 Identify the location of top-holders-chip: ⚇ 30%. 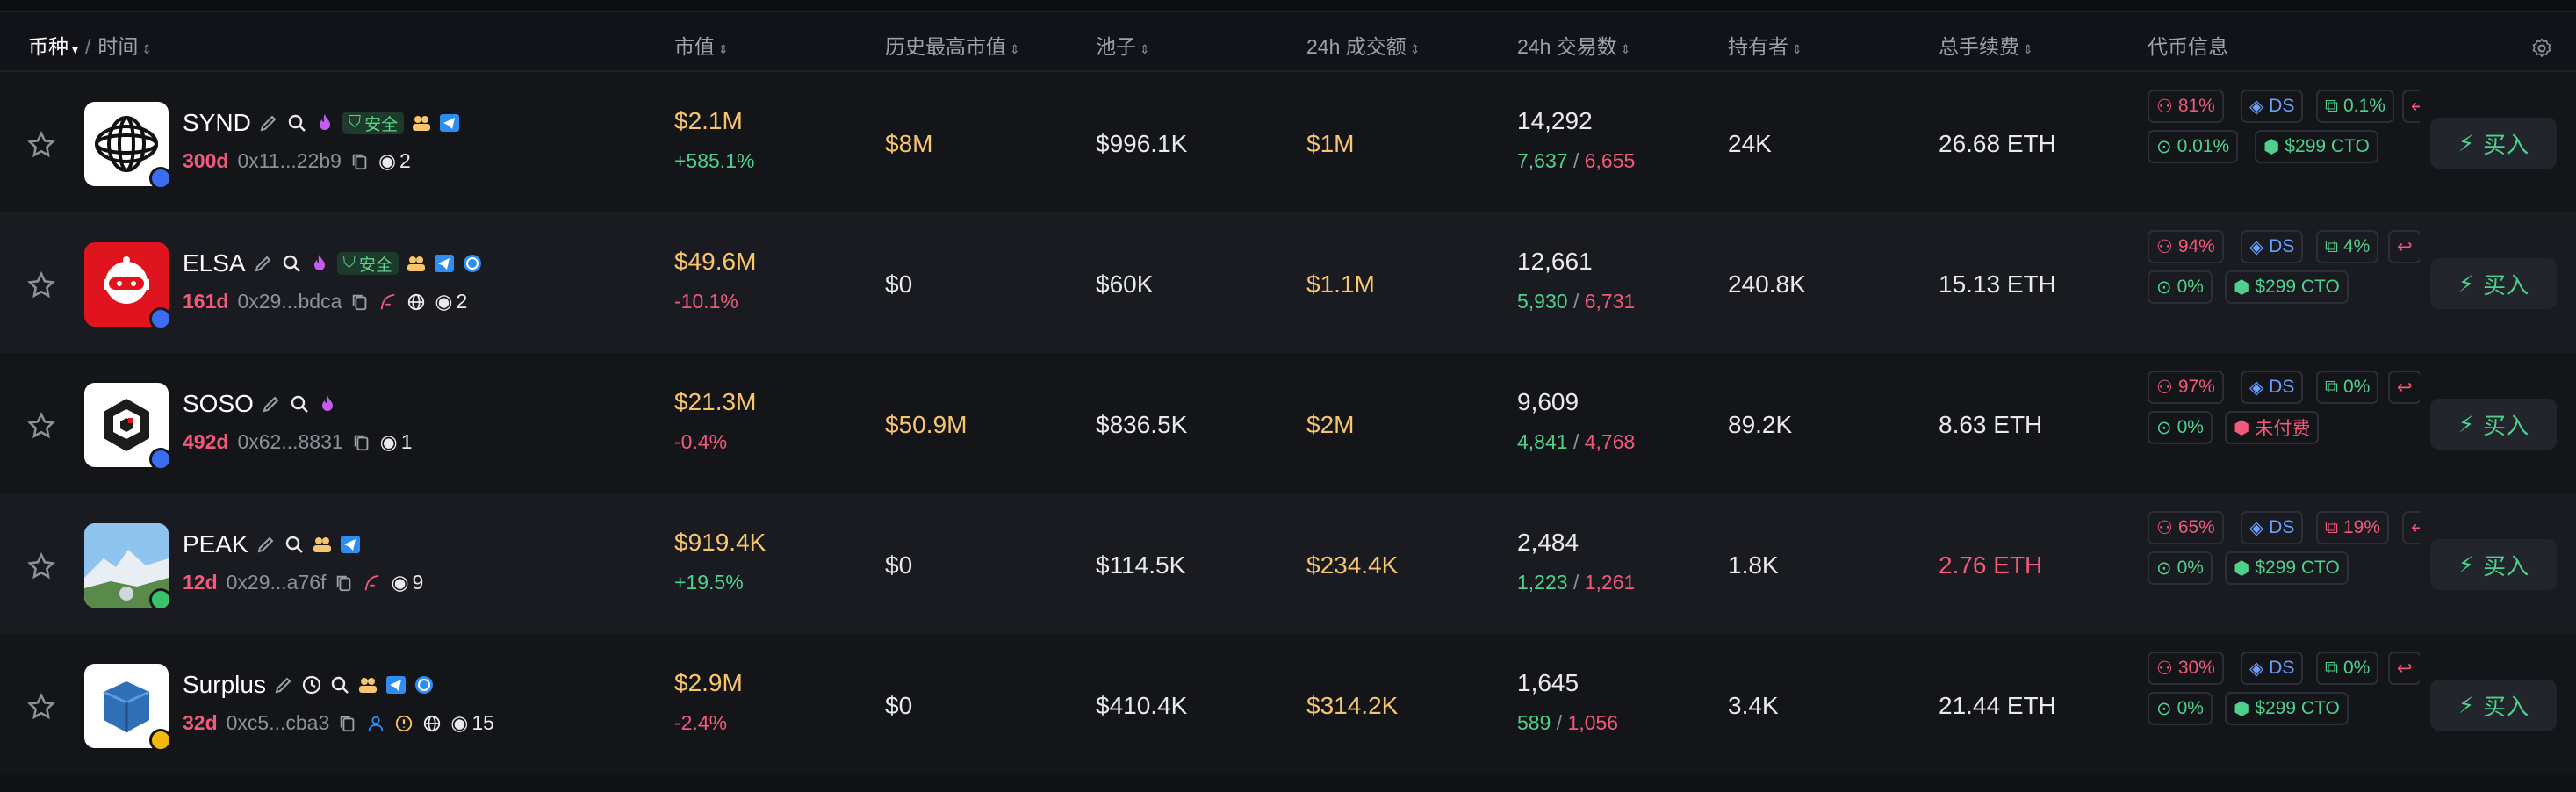
(2186, 668).